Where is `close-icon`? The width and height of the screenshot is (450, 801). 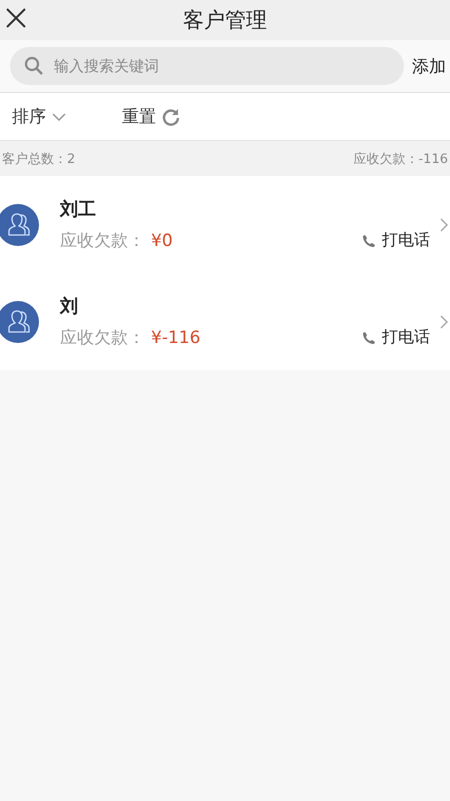
close-icon is located at coordinates (16, 18).